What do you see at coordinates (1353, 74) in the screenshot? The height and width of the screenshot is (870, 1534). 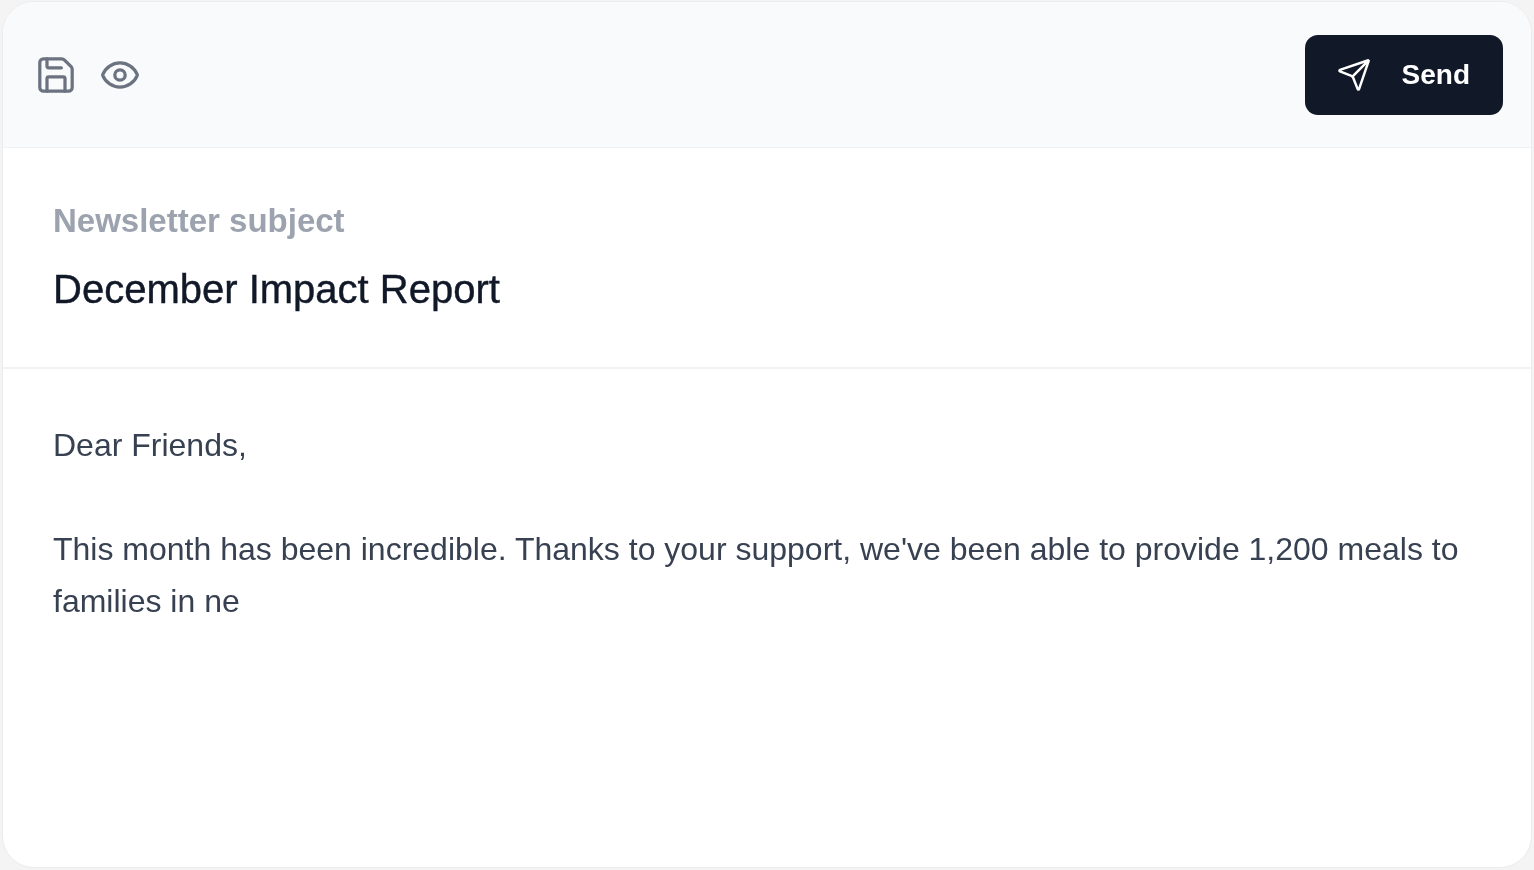 I see `paper-plane-icon` at bounding box center [1353, 74].